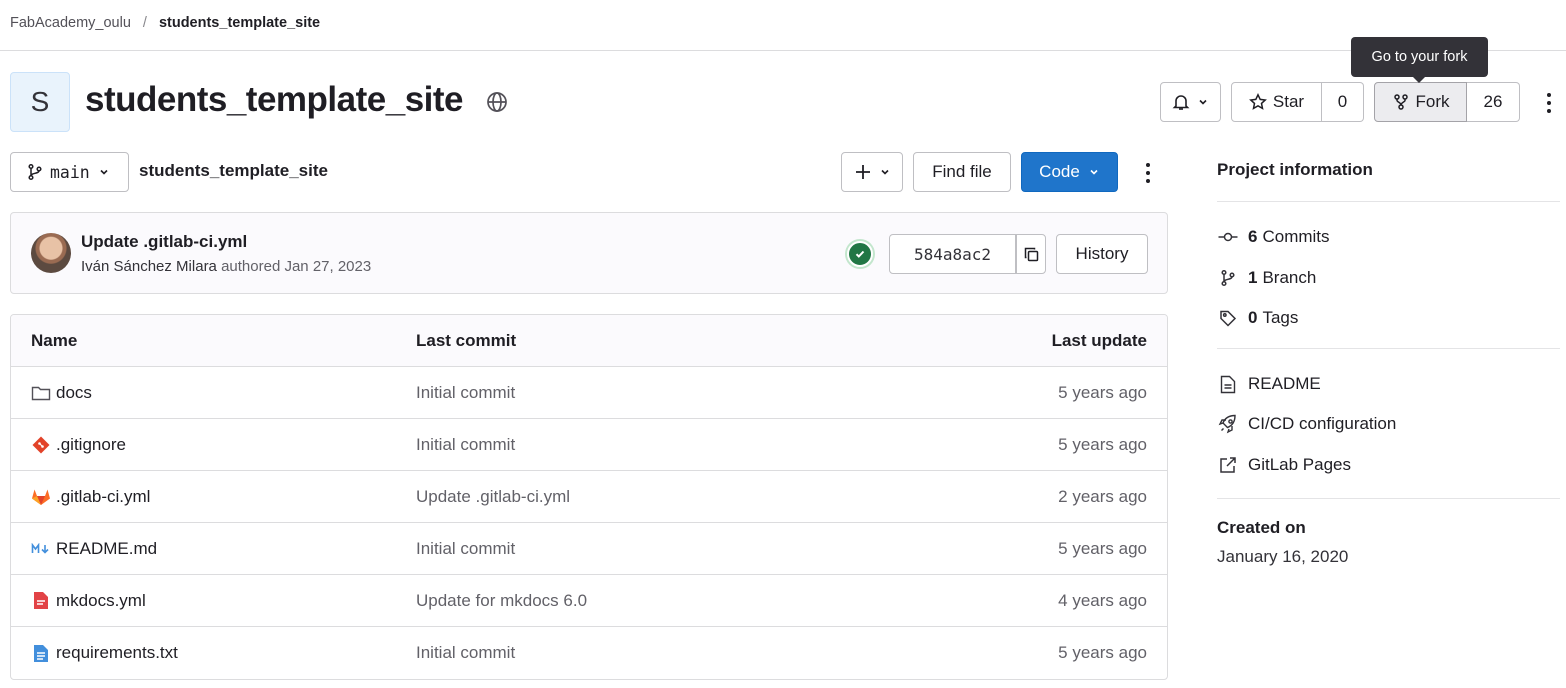 This screenshot has height=688, width=1566. Describe the element at coordinates (164, 242) in the screenshot. I see `commit-title-link: Update .gitlab-ci.yml` at that location.